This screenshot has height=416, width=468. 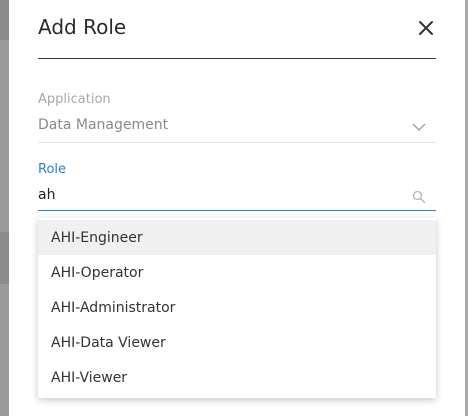 I want to click on option-ahi-administrator: AHI-Administrator, so click(x=237, y=307).